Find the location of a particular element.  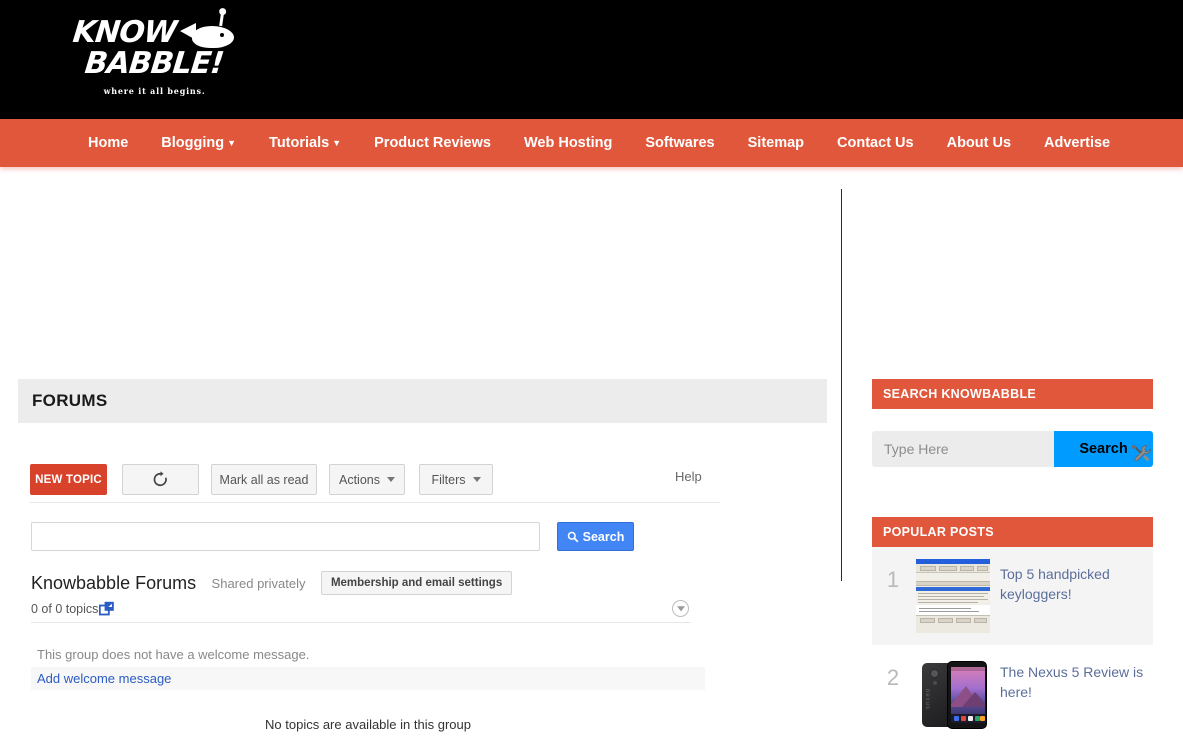

nav-item-product-reviews: Product Reviews is located at coordinates (432, 143).